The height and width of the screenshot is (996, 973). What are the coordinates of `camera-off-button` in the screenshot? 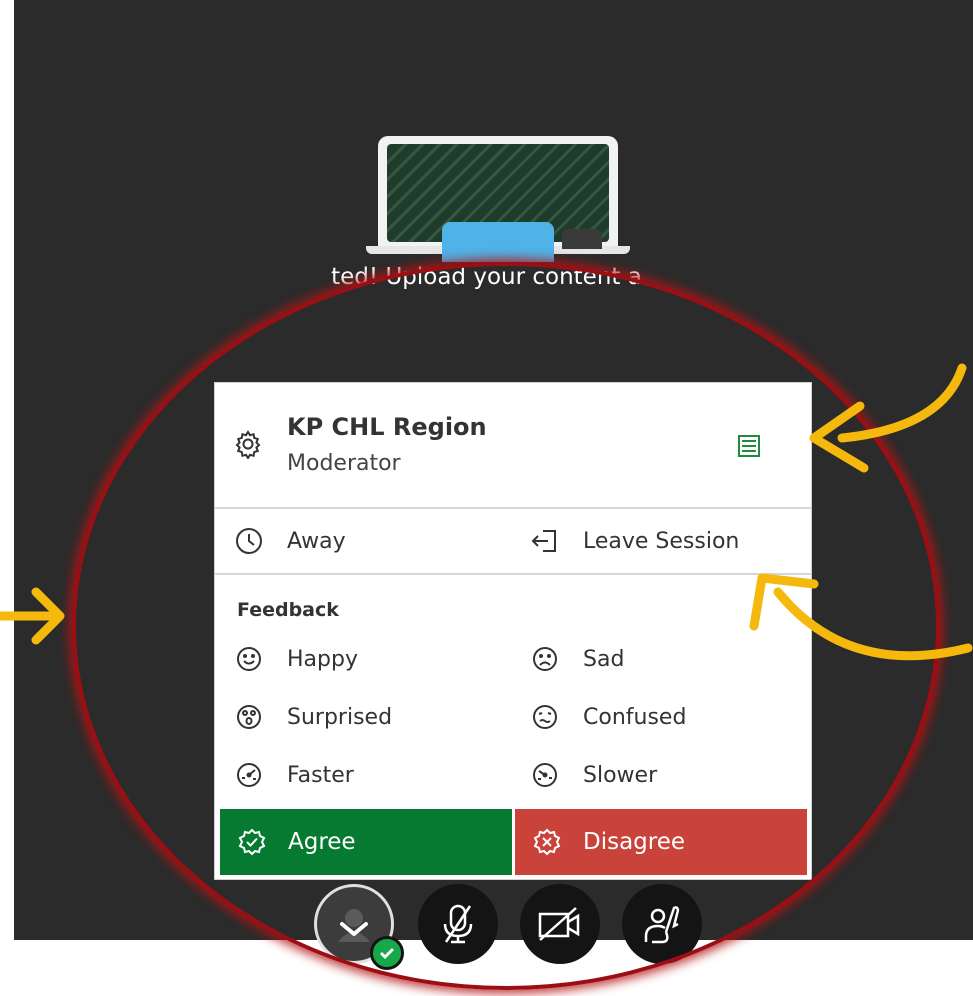 It's located at (560, 924).